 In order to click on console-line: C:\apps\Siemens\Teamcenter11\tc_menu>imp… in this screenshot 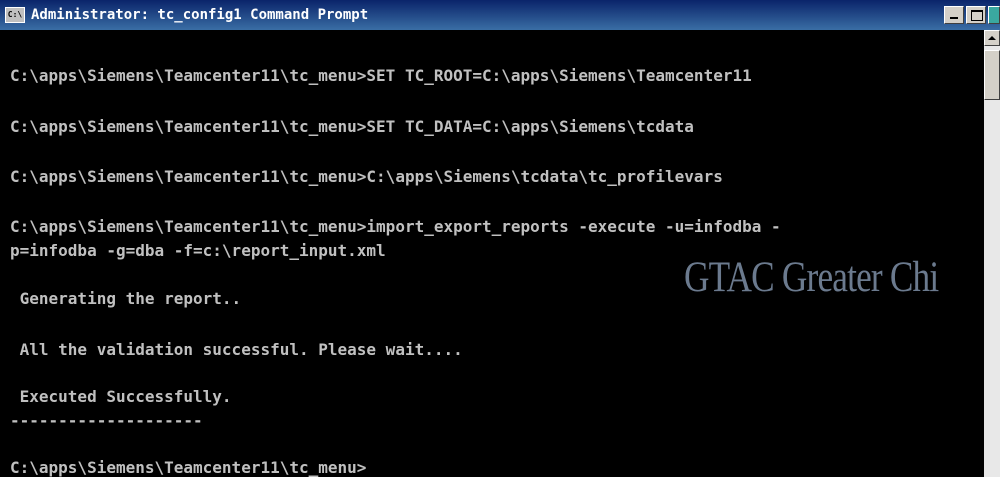, I will do `click(395, 226)`.